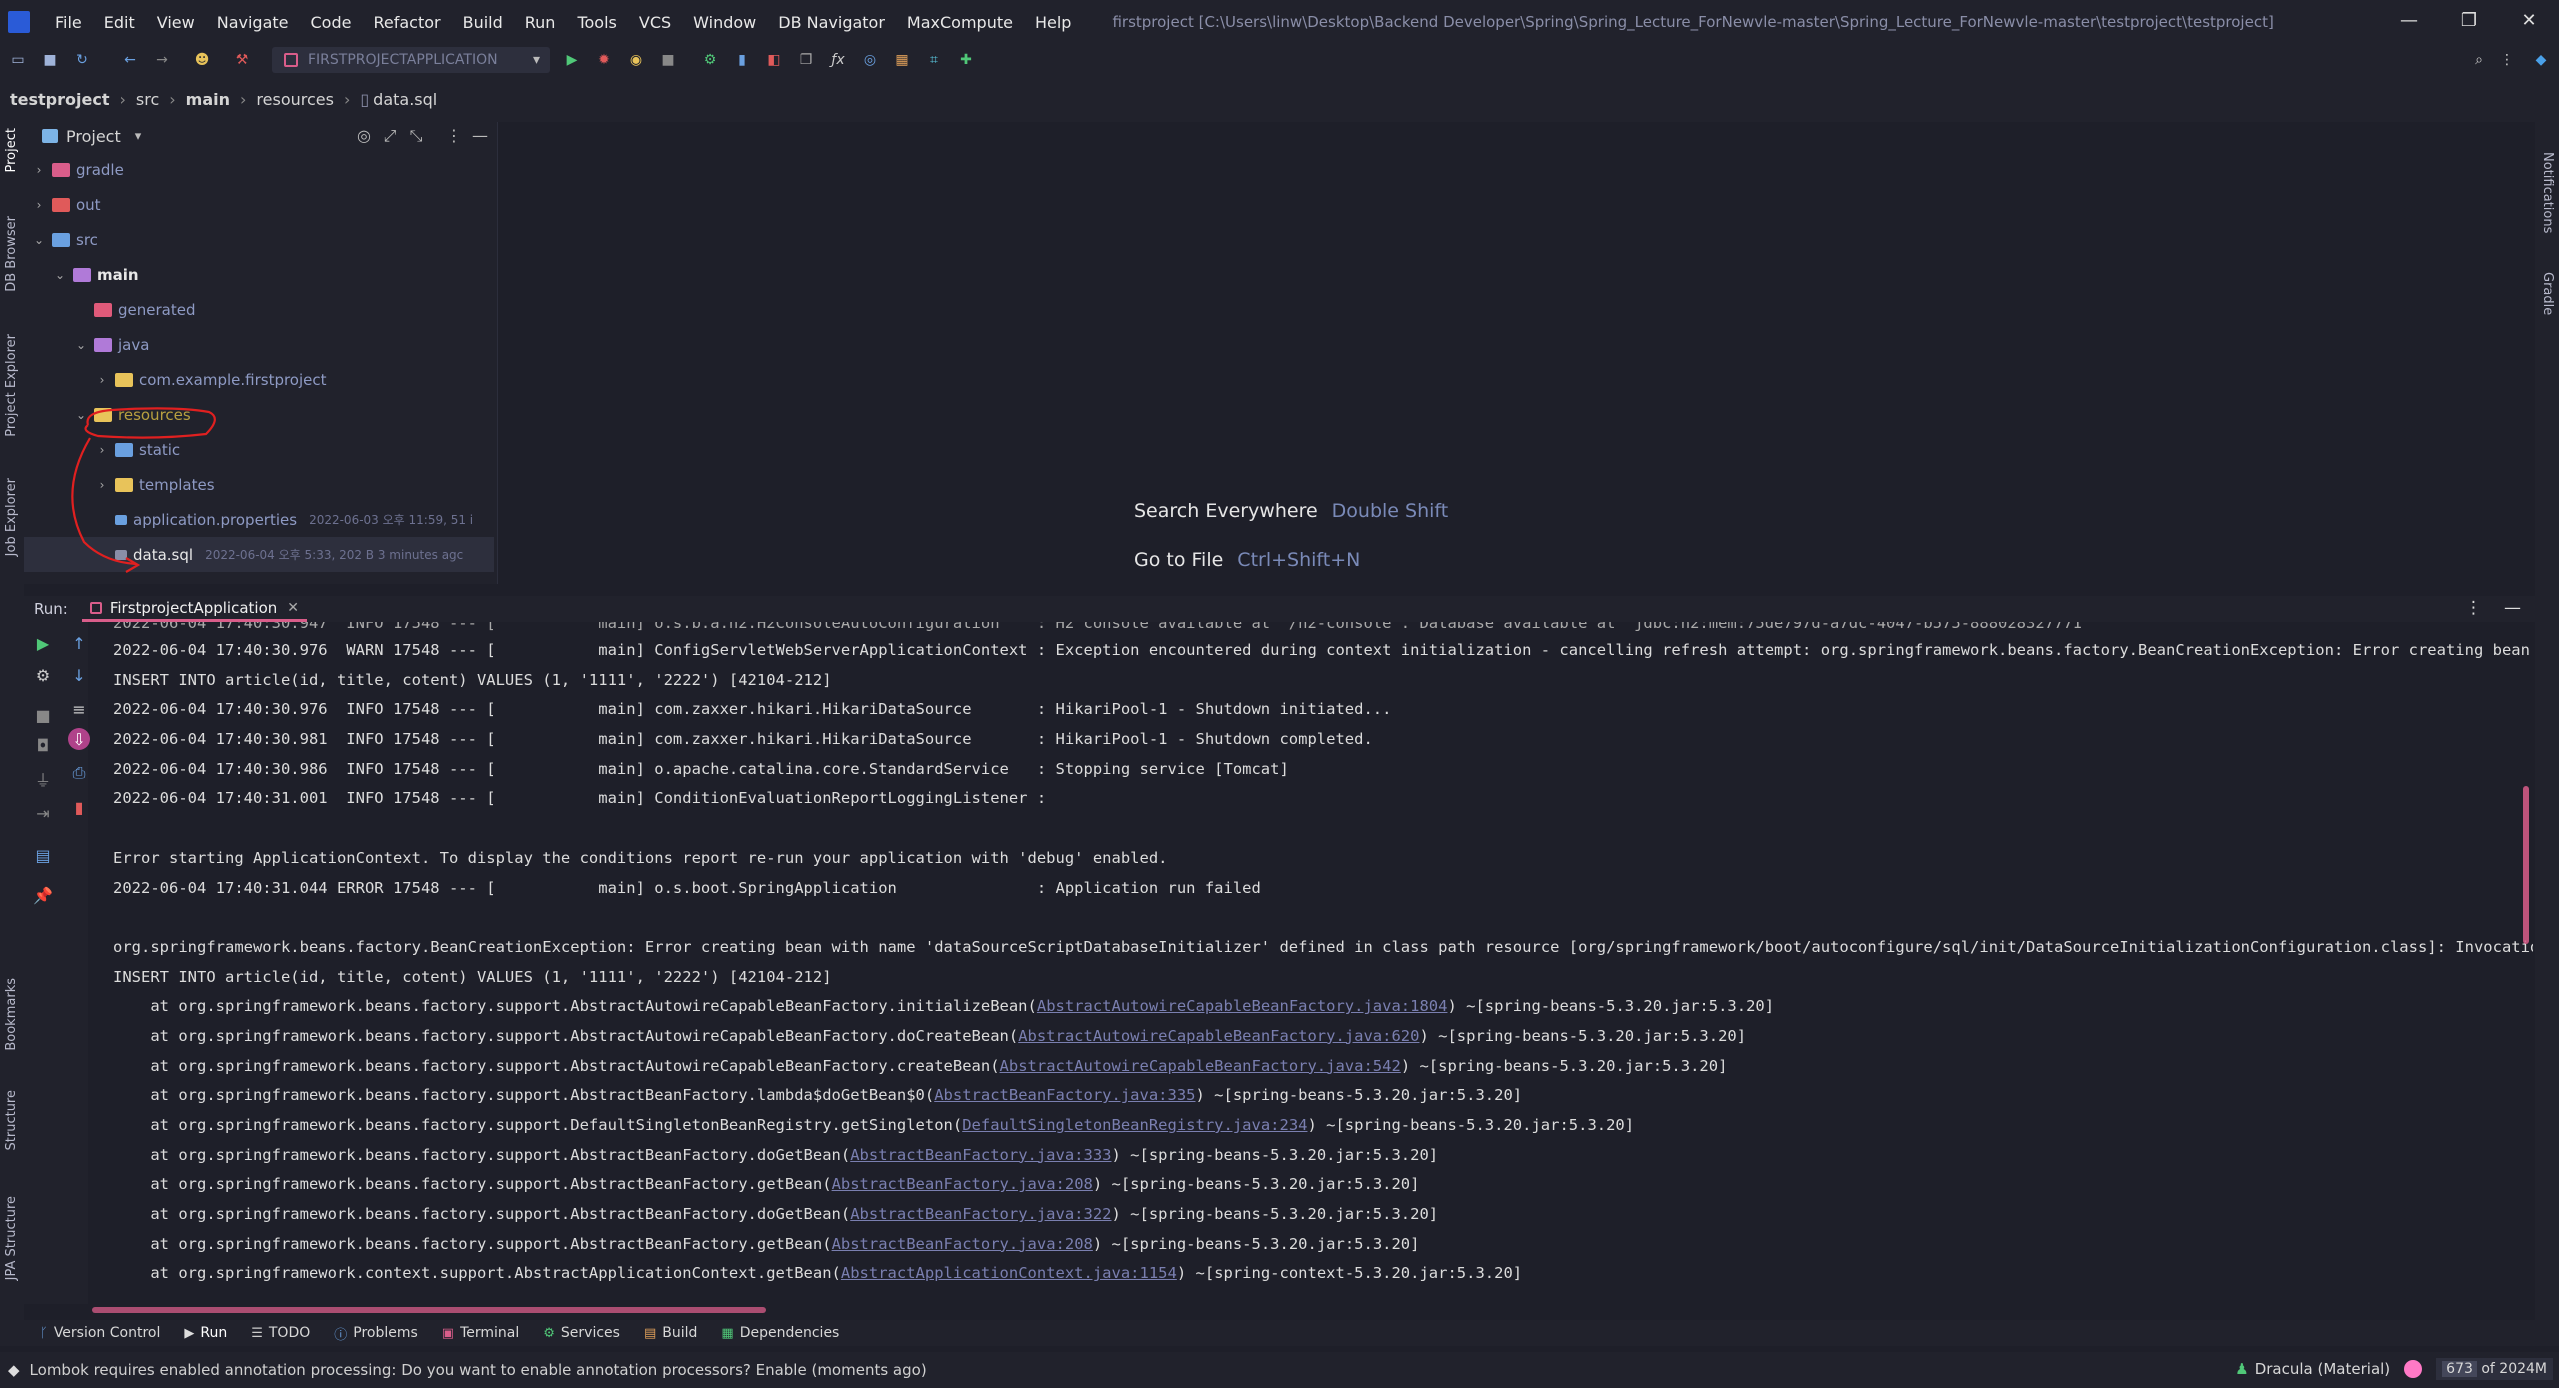  What do you see at coordinates (331, 22) in the screenshot?
I see `menu-code: Code` at bounding box center [331, 22].